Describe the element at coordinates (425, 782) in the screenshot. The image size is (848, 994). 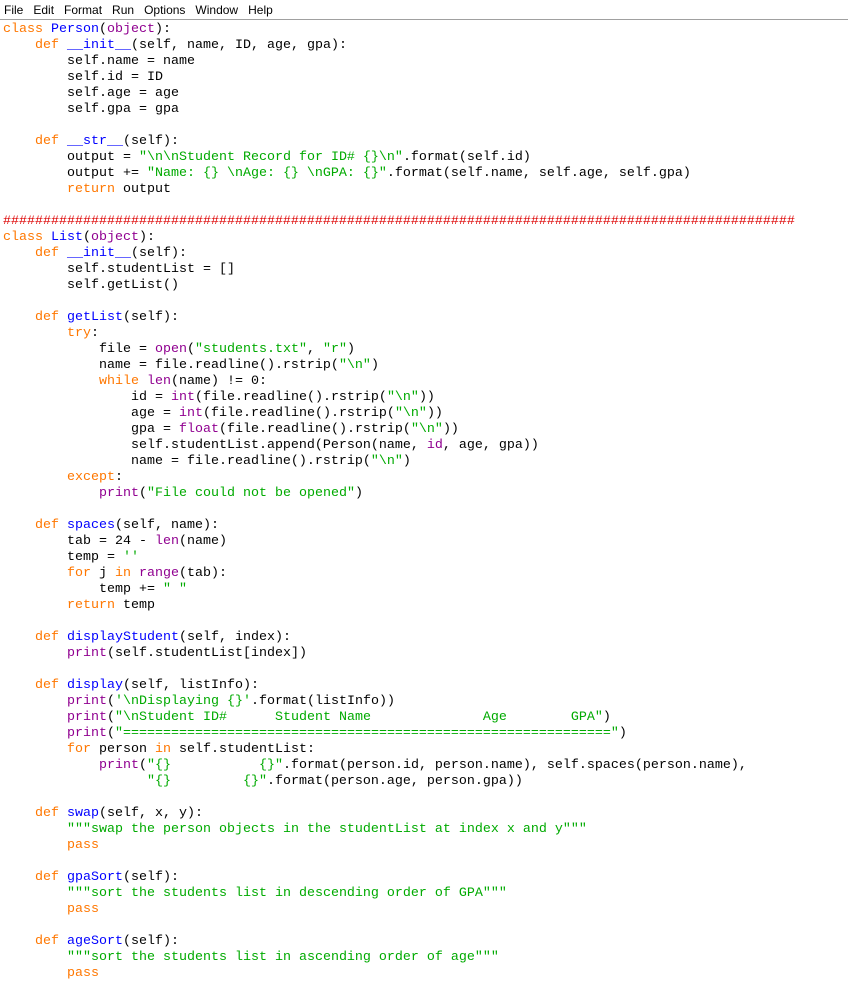
I see `code-line: "{} {}".format(person.age, person.gpa))` at that location.